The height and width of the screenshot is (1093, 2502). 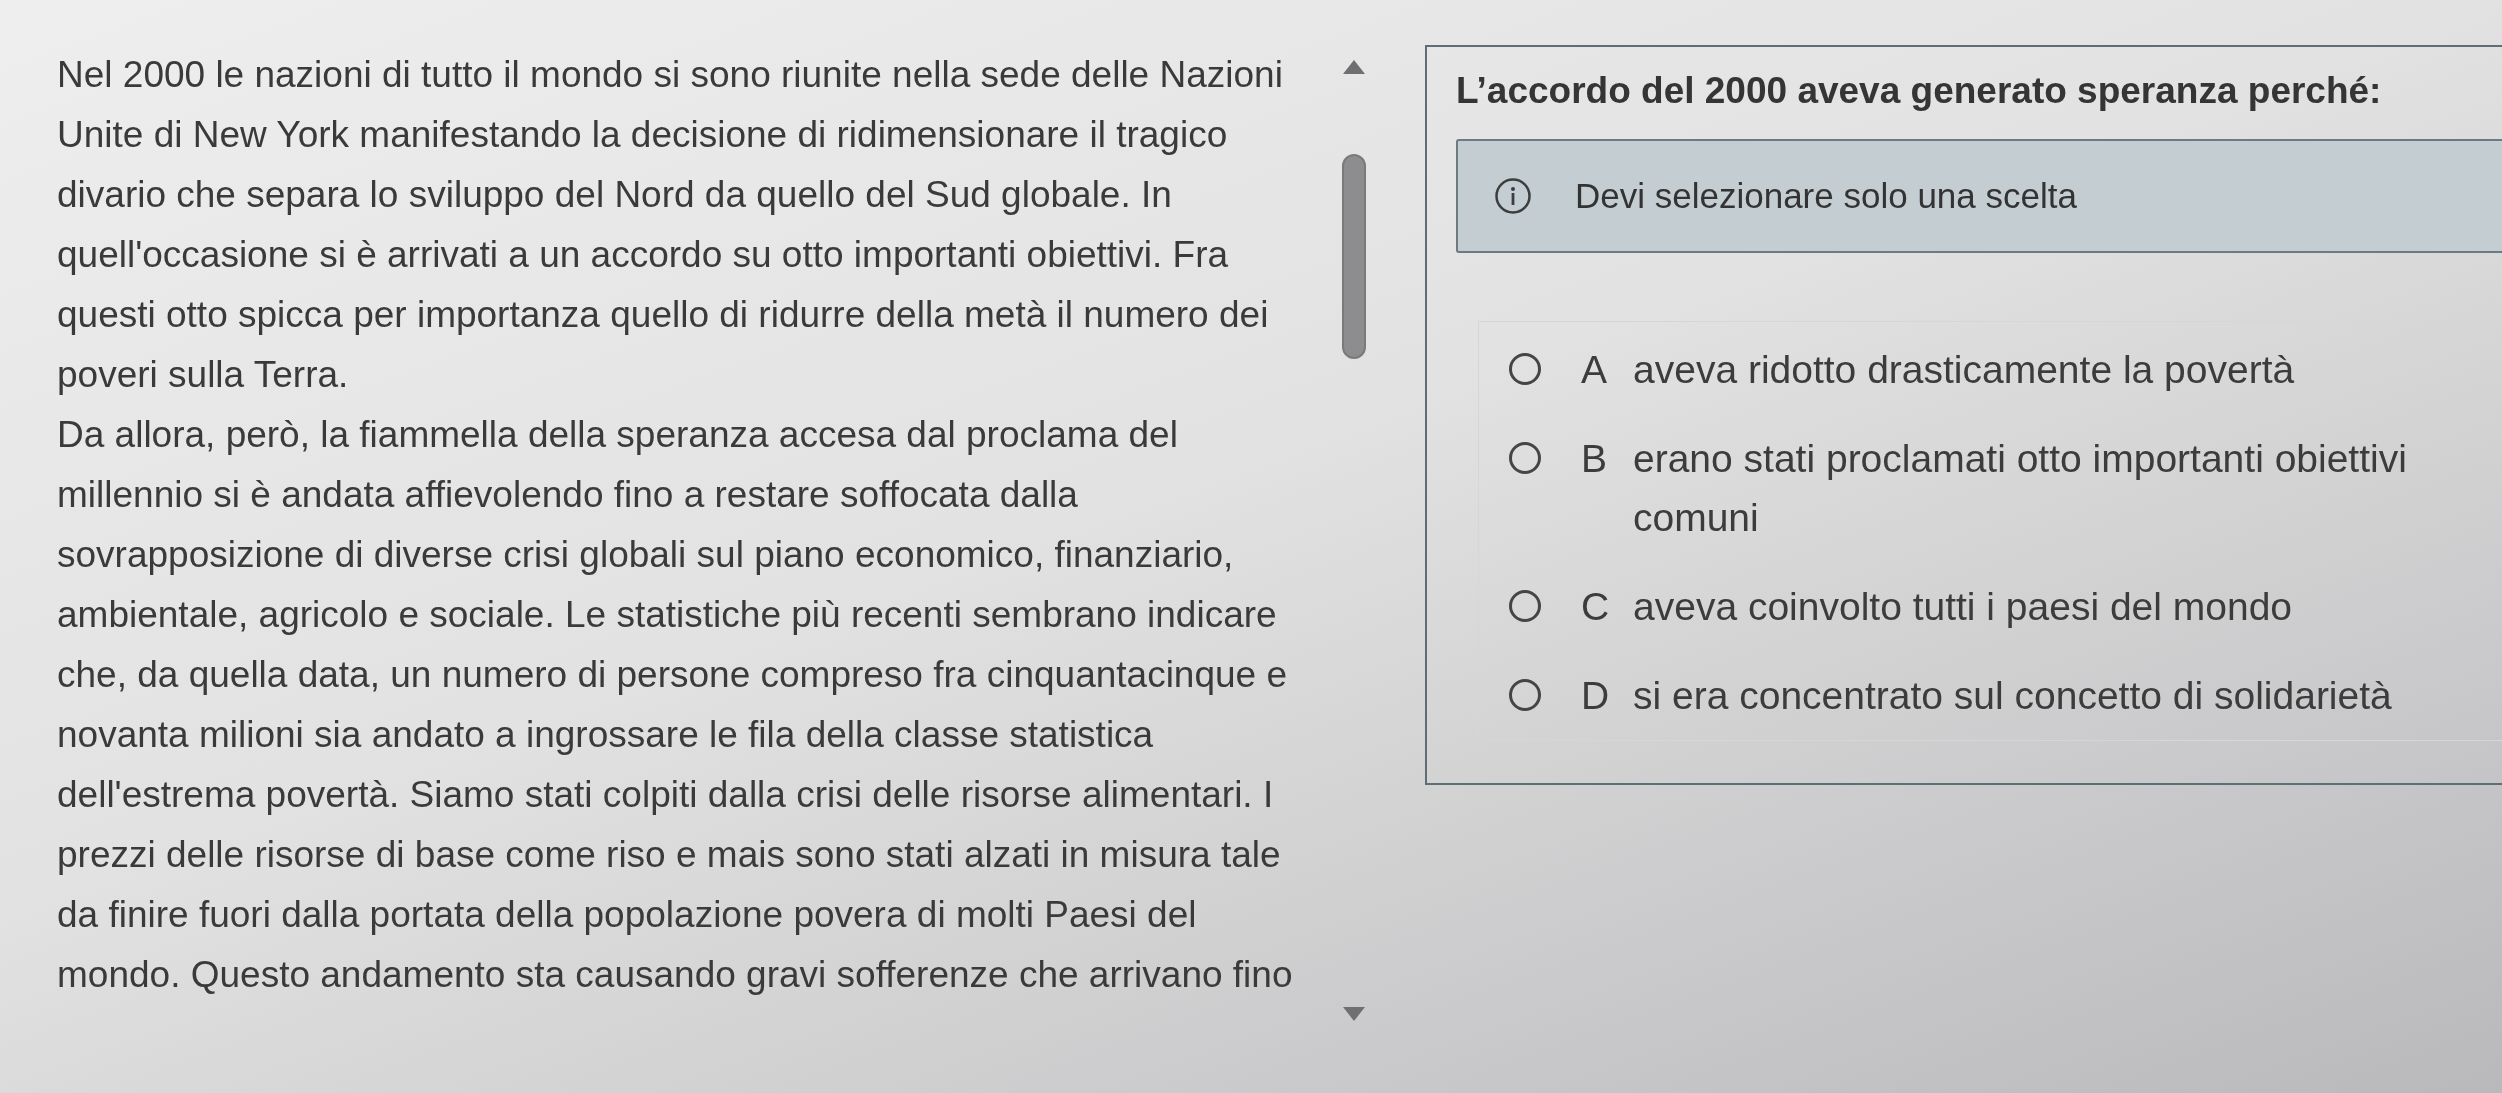 I want to click on option-text: si era concentrato sul concetto di solidarietà, so click(x=2012, y=696).